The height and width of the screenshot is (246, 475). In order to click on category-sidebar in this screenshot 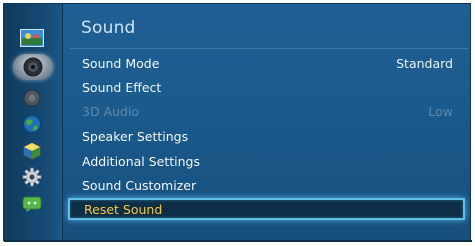, I will do `click(33, 122)`.